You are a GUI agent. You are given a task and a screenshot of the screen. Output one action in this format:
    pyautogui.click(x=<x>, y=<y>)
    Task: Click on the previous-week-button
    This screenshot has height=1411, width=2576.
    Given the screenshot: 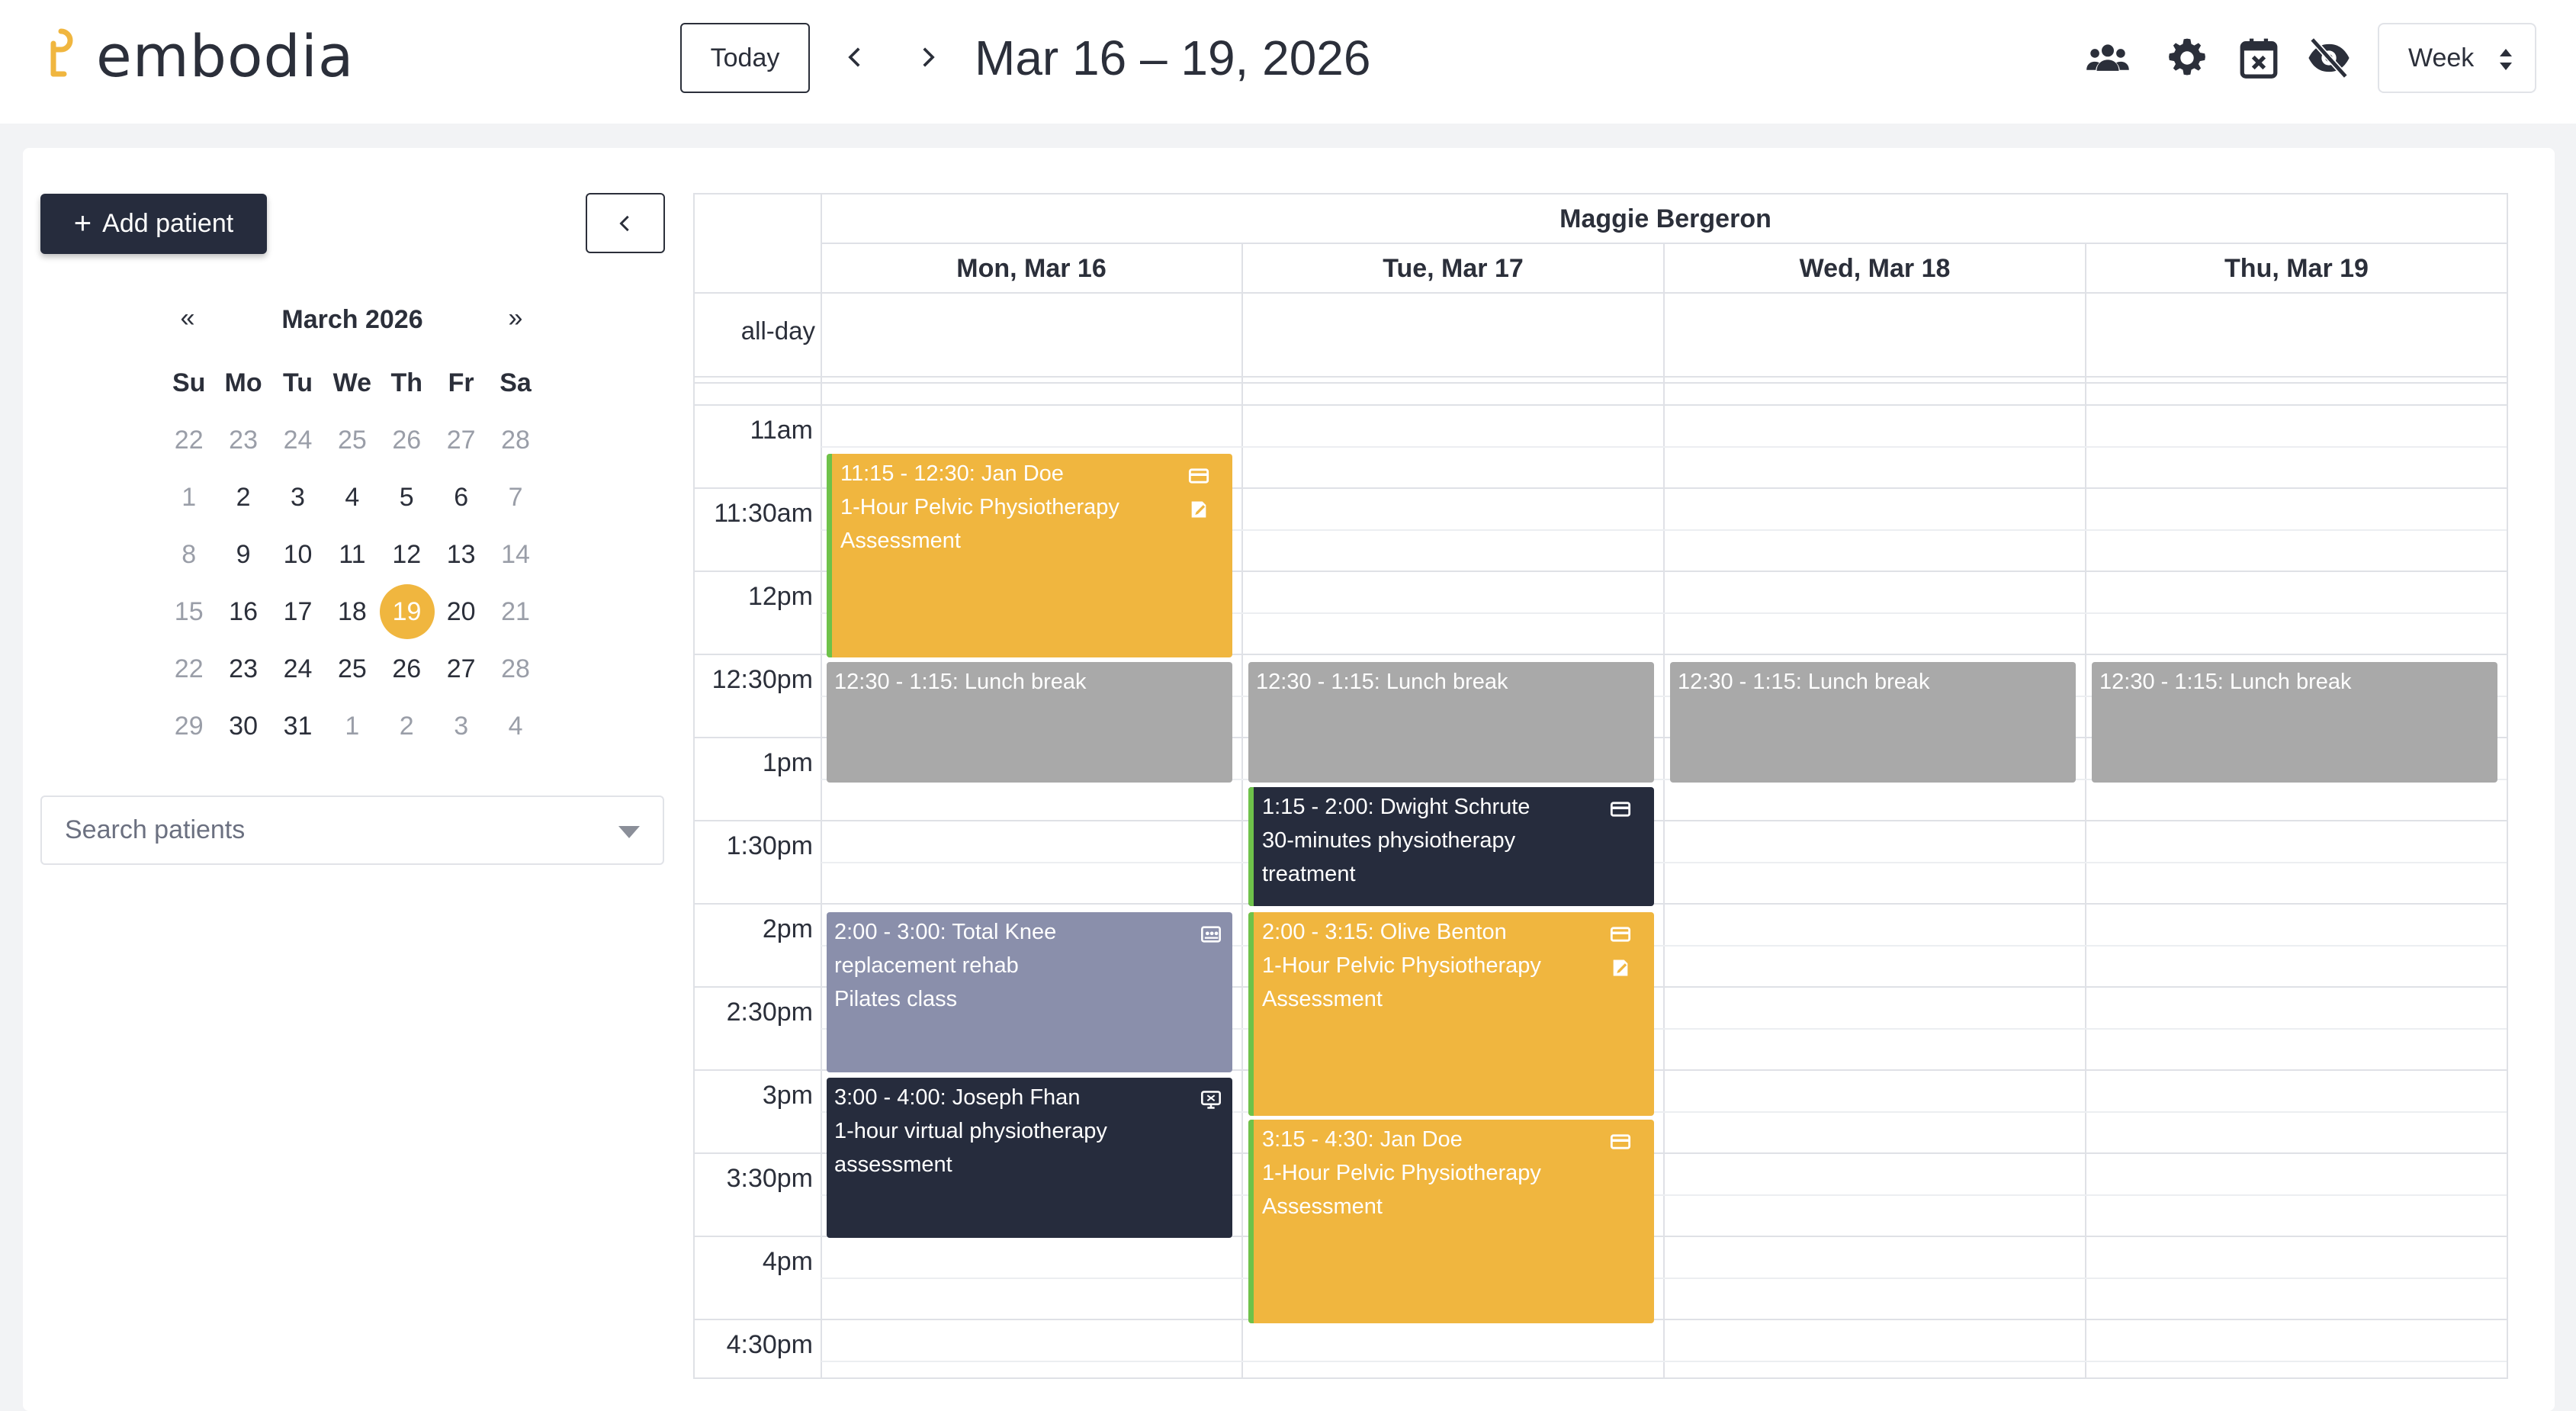 What is the action you would take?
    pyautogui.click(x=856, y=57)
    